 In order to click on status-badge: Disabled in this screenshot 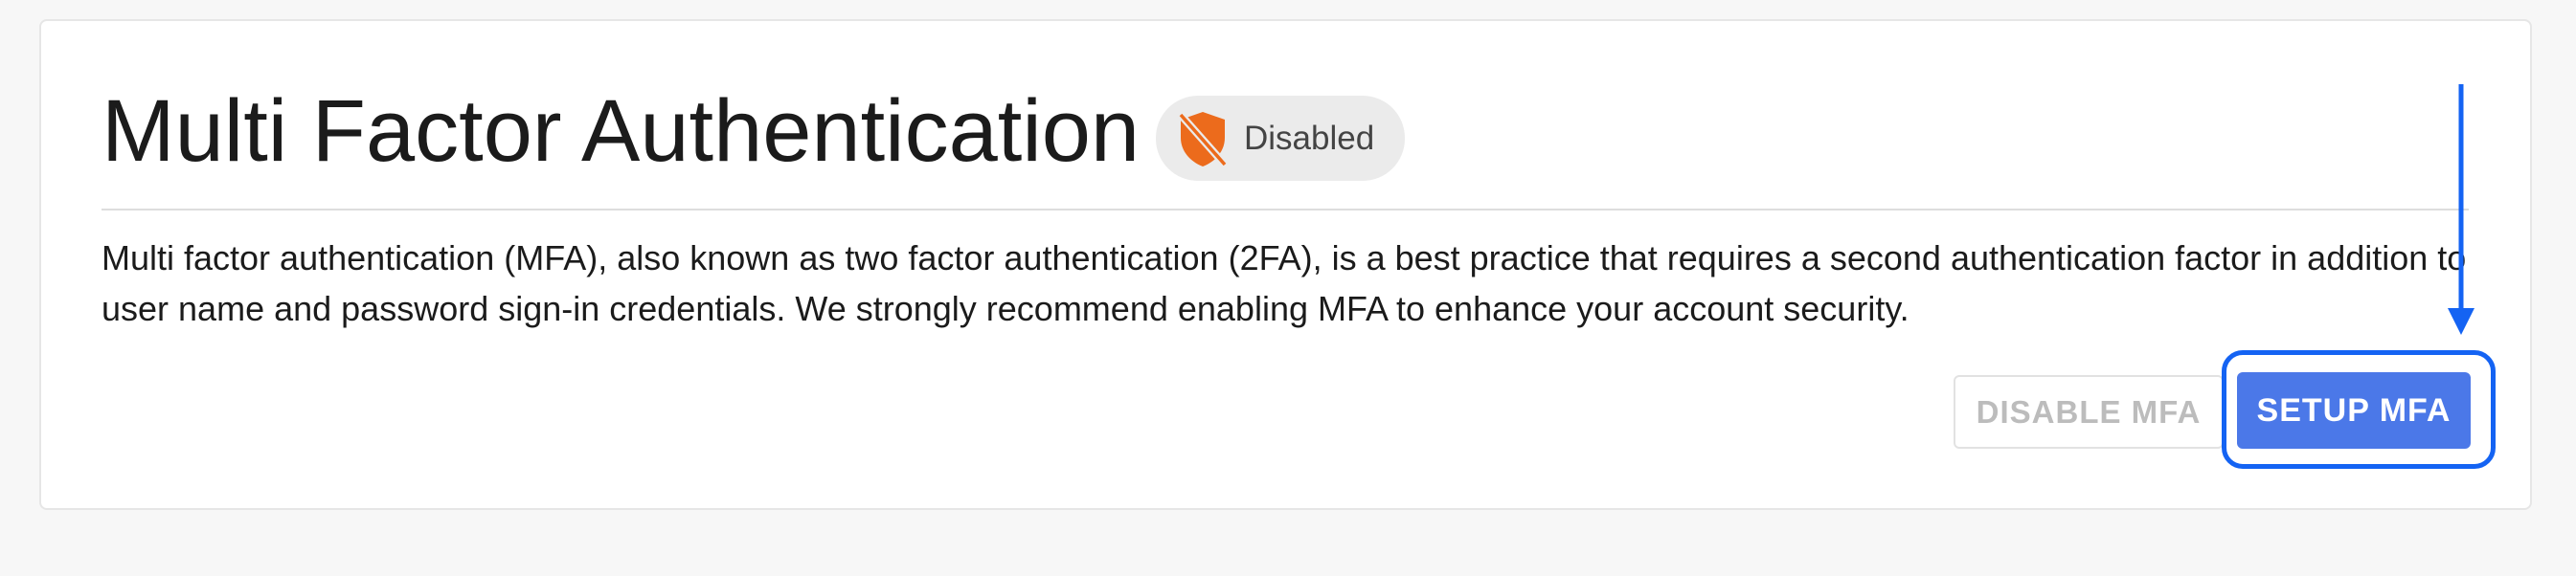, I will do `click(1280, 138)`.